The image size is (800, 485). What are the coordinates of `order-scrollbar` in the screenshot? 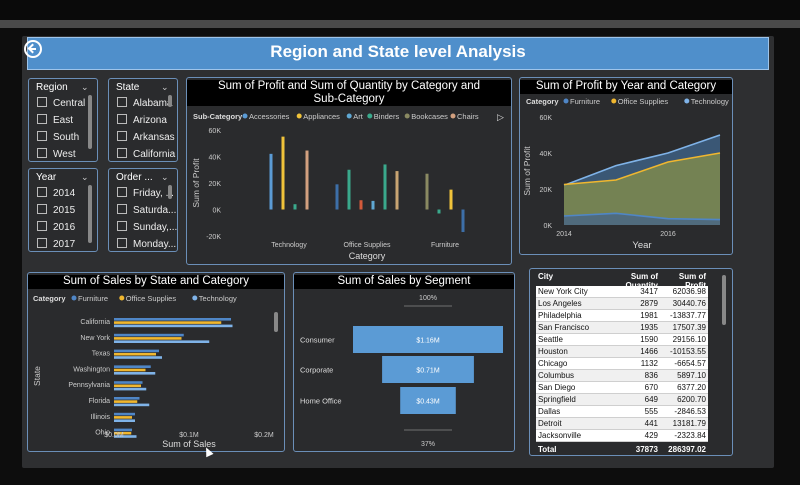 It's located at (170, 192).